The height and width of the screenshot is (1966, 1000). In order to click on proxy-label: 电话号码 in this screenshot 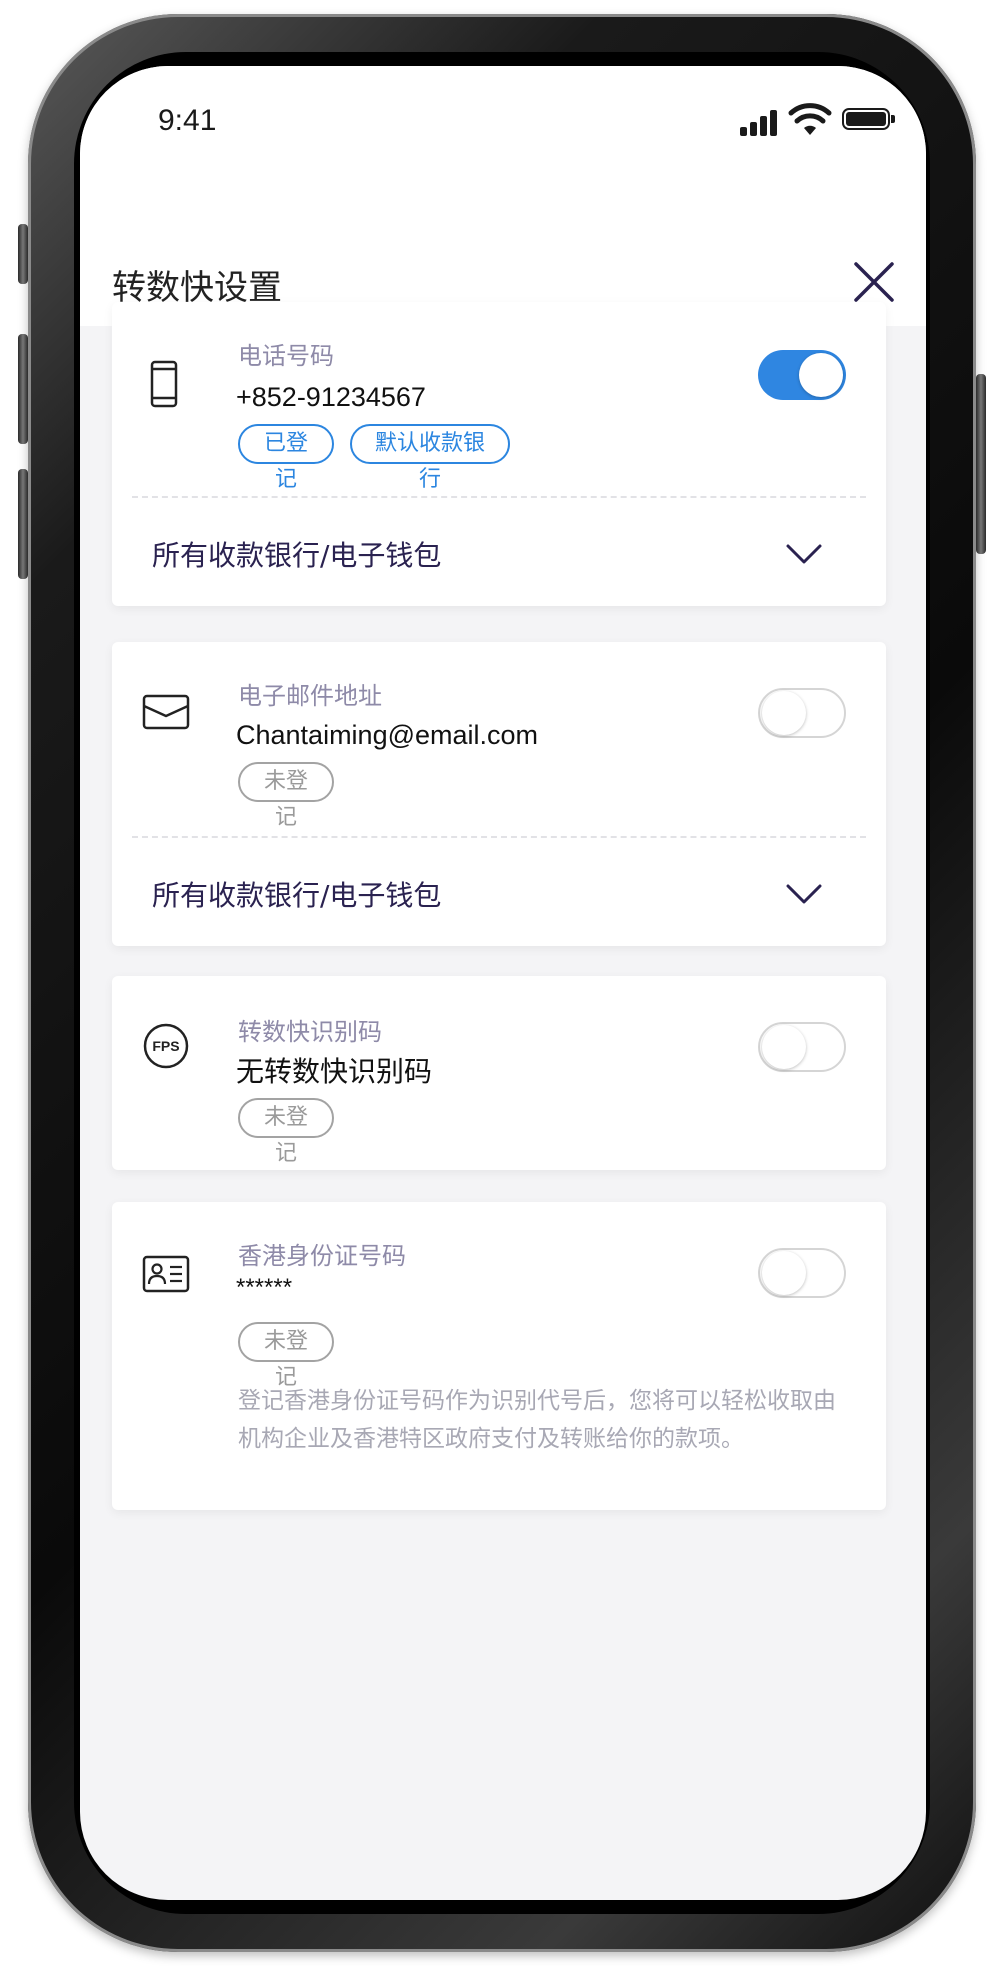, I will do `click(286, 356)`.